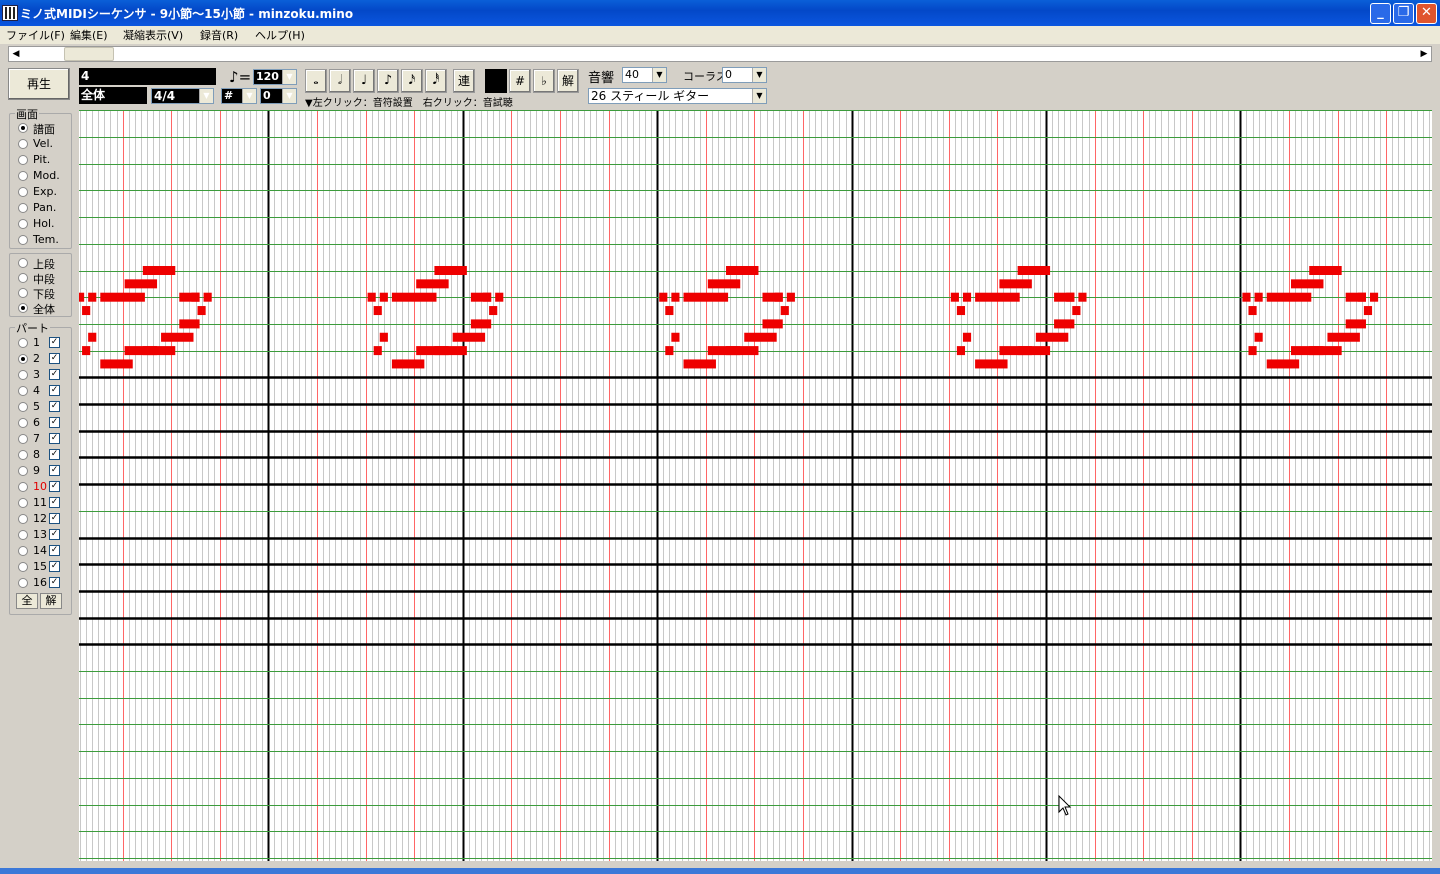 Image resolution: width=1440 pixels, height=874 pixels. Describe the element at coordinates (113, 95) in the screenshot. I see `range-field: 全体` at that location.